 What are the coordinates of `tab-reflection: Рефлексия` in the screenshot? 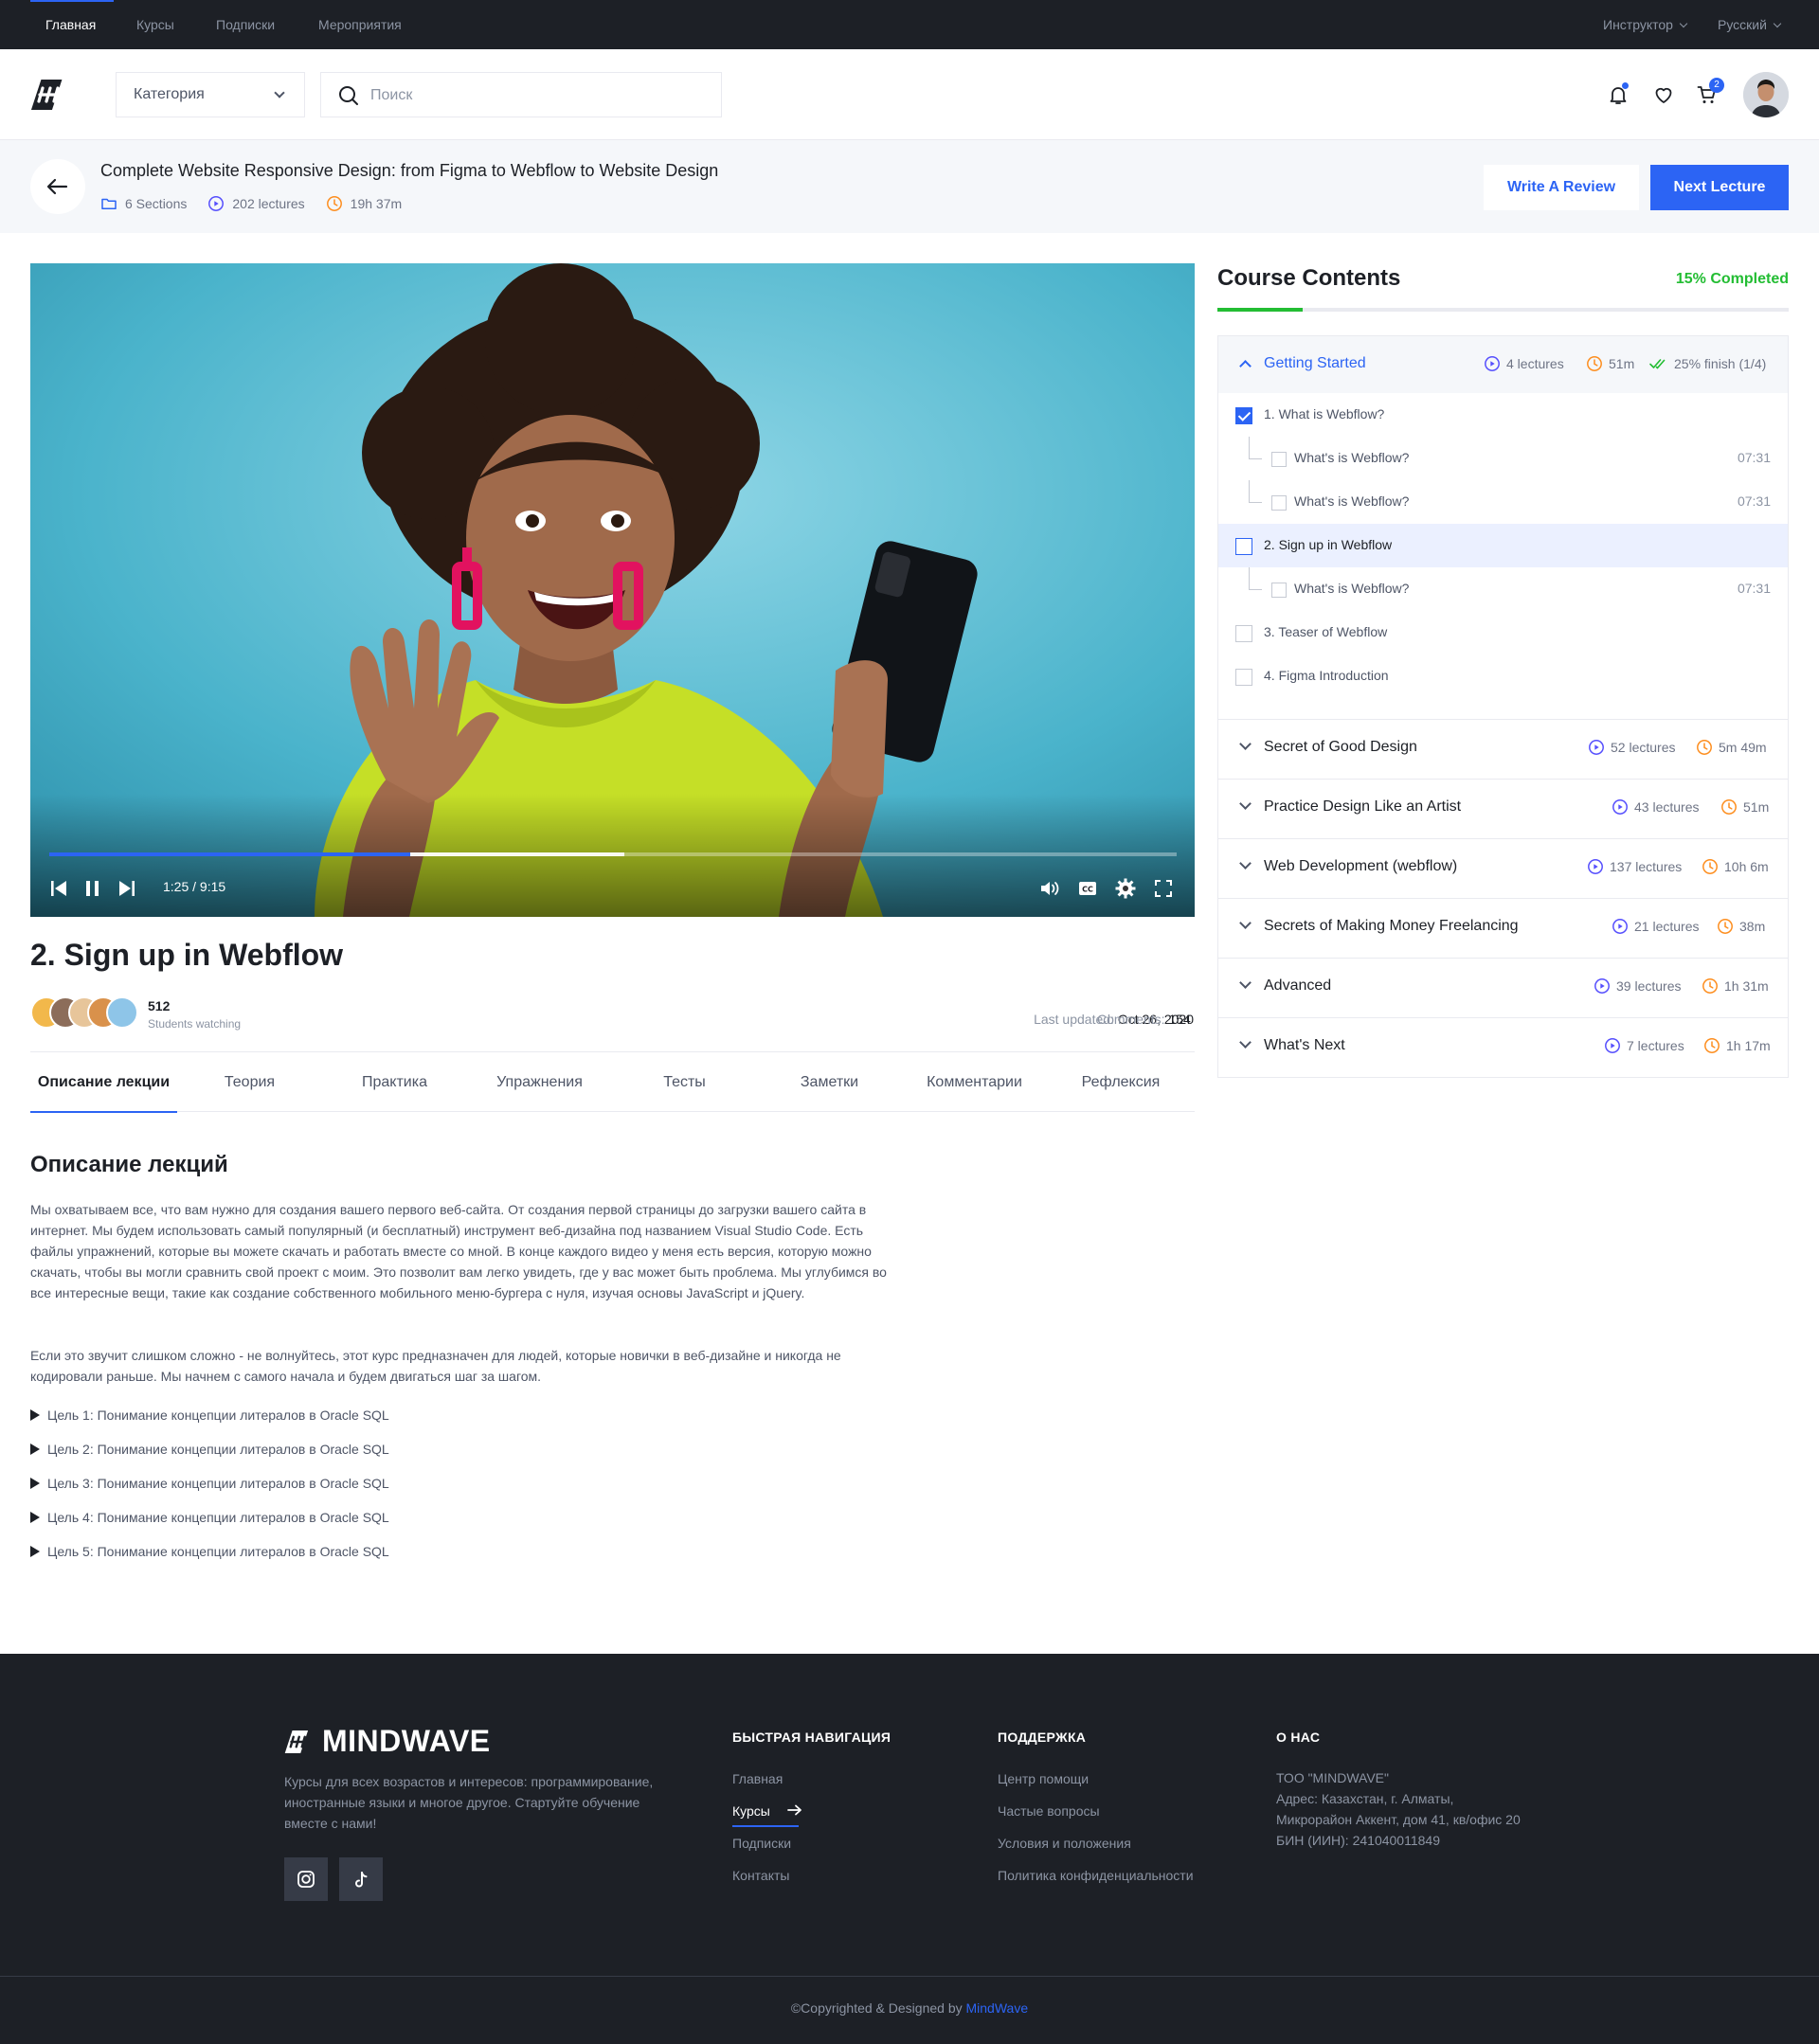 It's located at (1121, 1082).